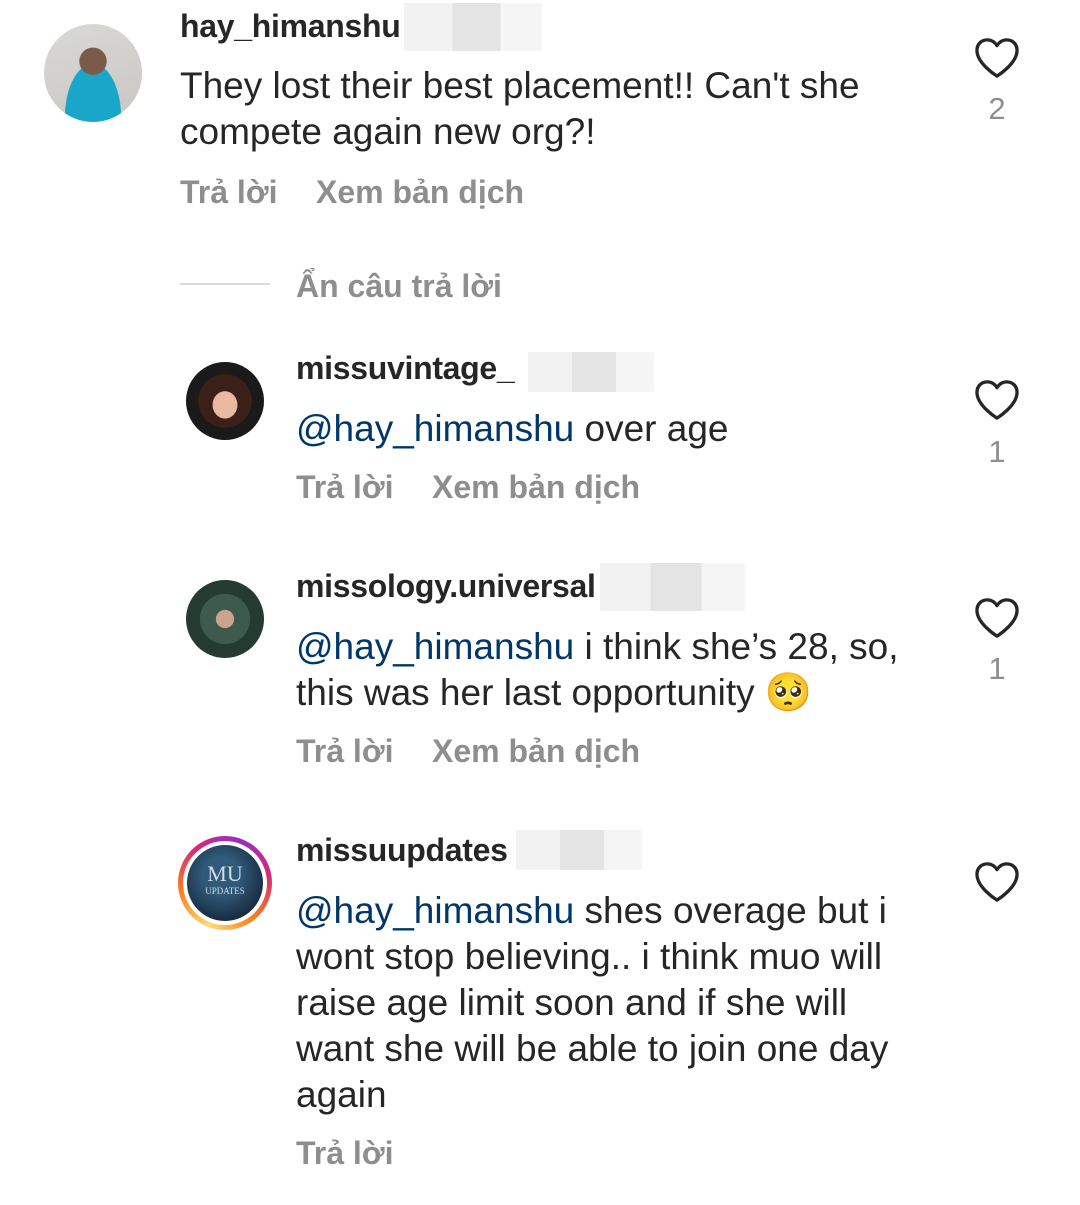  I want to click on like-count: 2, so click(997, 108).